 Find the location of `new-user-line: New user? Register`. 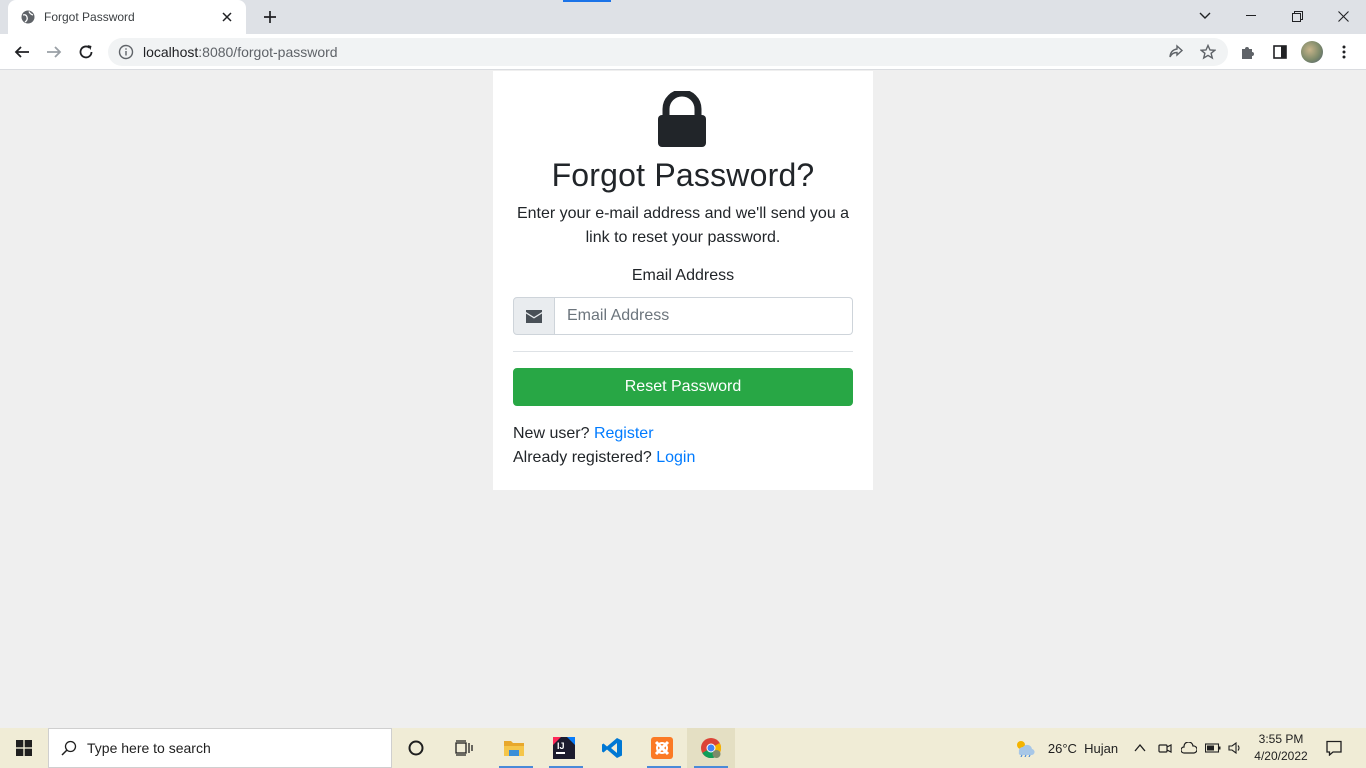

new-user-line: New user? Register is located at coordinates (583, 434).